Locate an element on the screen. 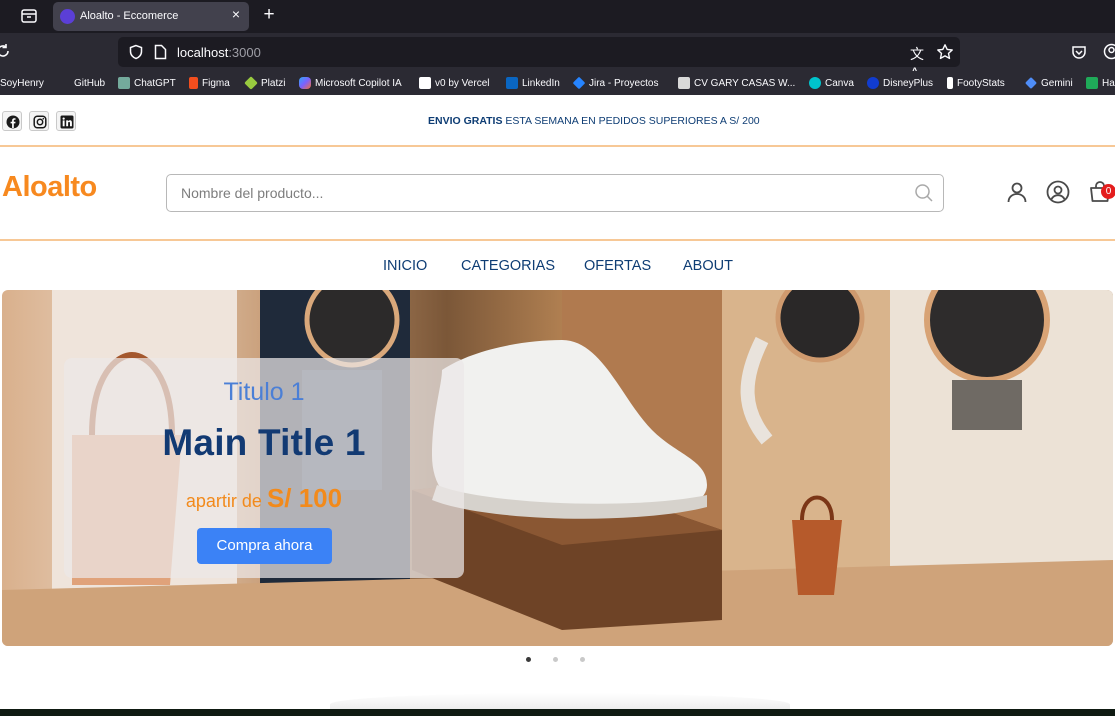 The height and width of the screenshot is (716, 1115). bookmark-jira: Jira - Proyectos is located at coordinates (615, 83).